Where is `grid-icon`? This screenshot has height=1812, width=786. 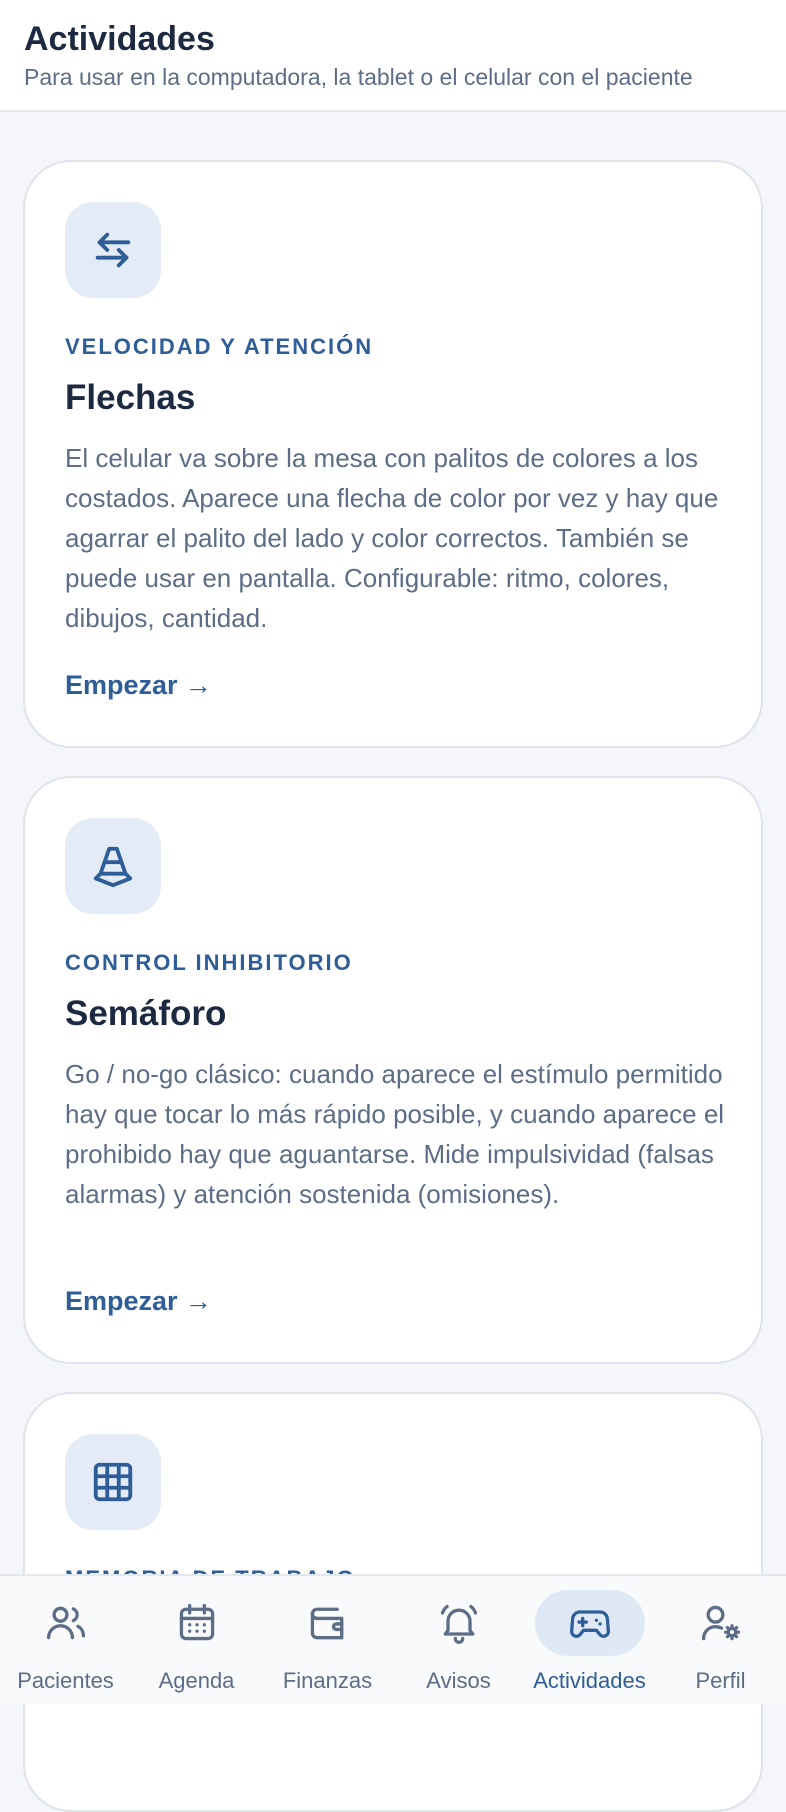
grid-icon is located at coordinates (113, 1482).